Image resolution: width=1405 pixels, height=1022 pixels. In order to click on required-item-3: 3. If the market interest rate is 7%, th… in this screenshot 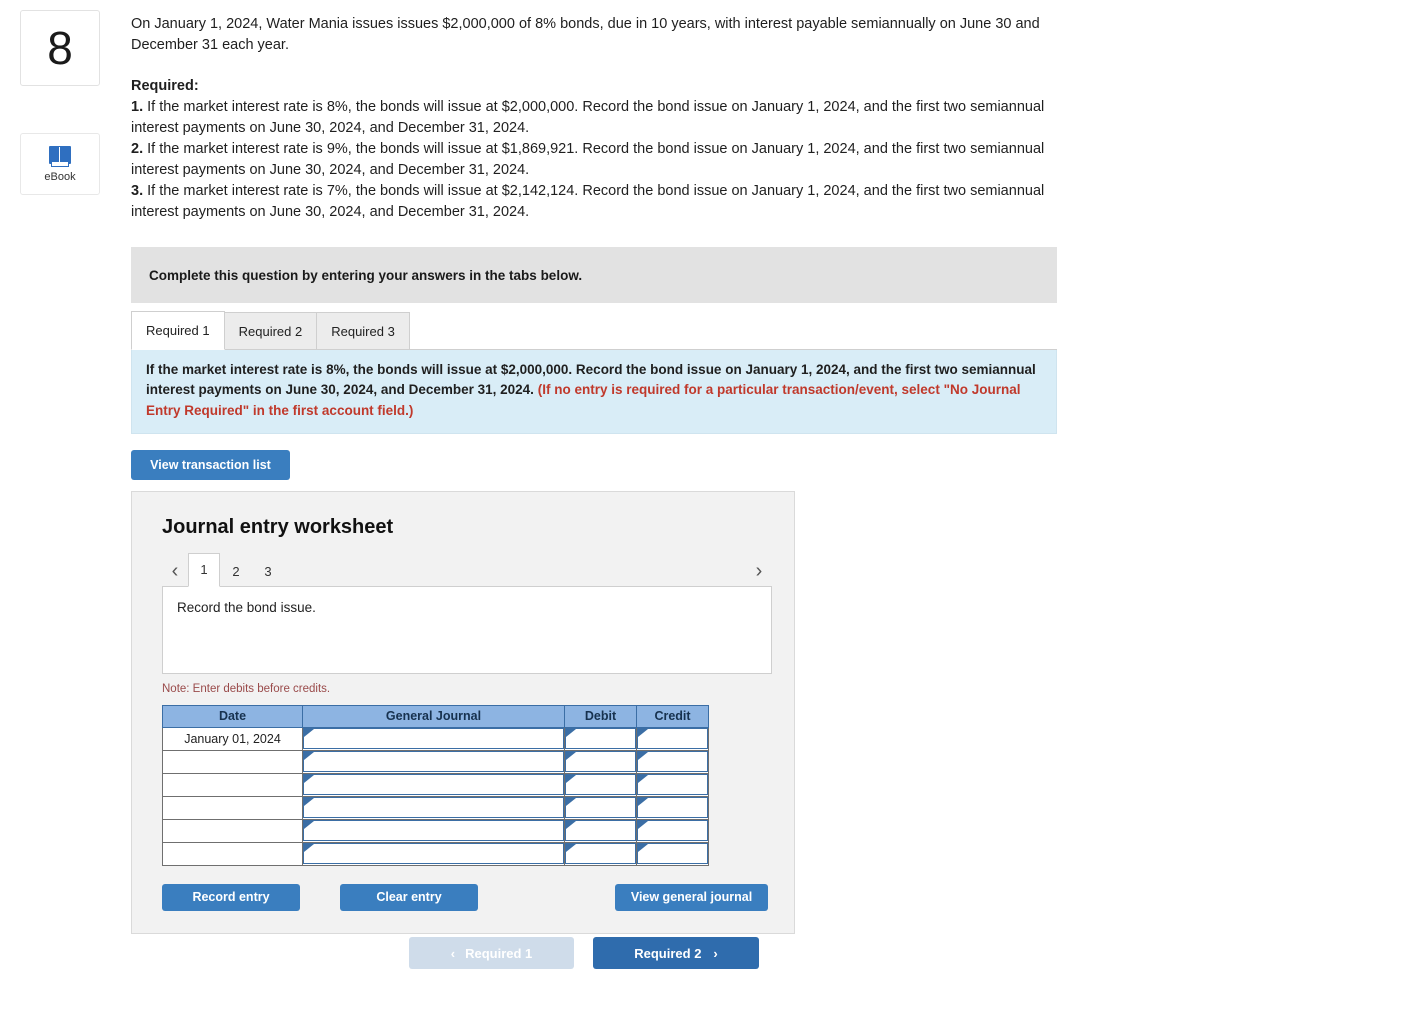, I will do `click(594, 202)`.